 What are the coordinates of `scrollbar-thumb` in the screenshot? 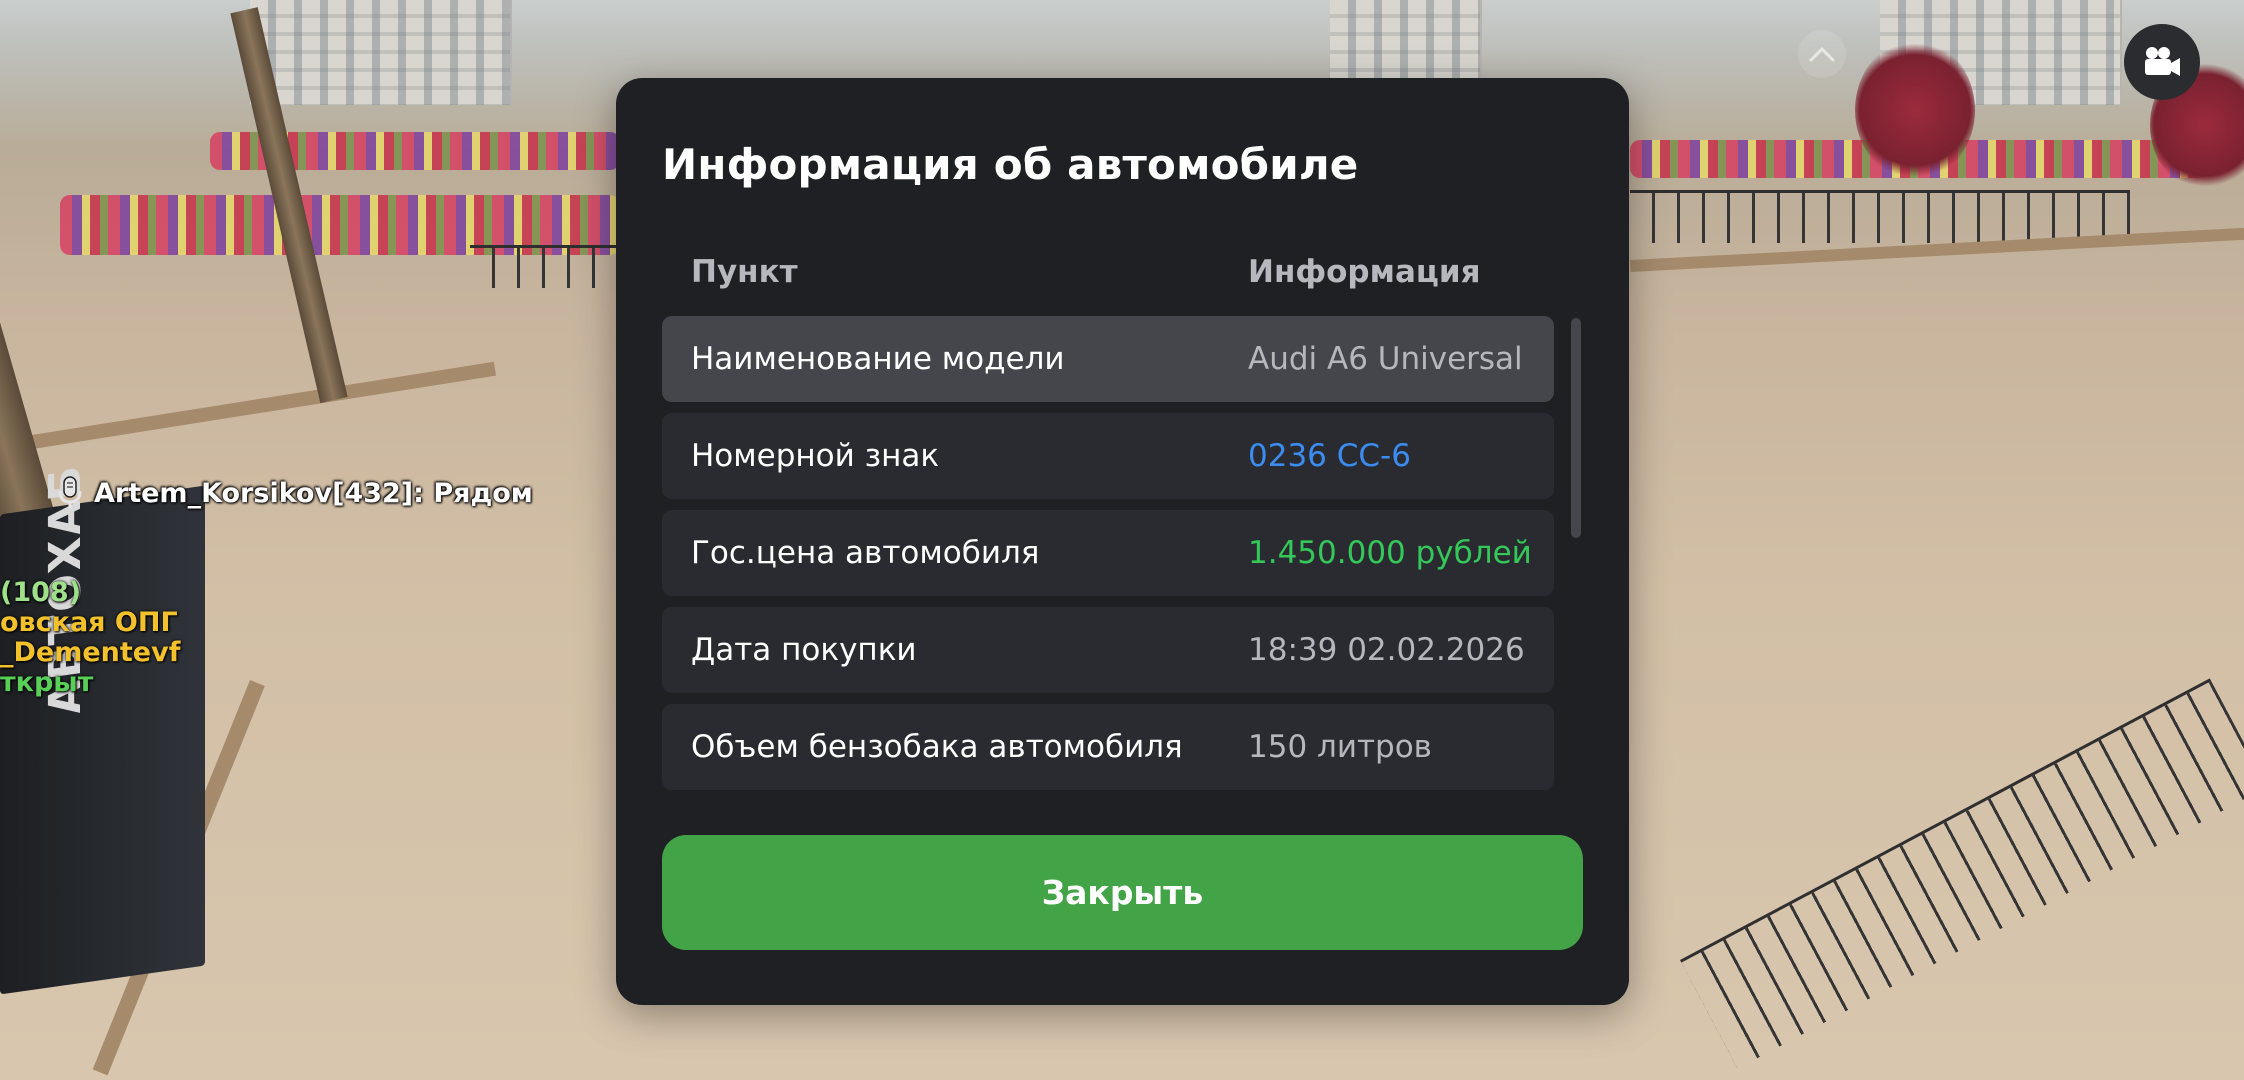 It's located at (1576, 428).